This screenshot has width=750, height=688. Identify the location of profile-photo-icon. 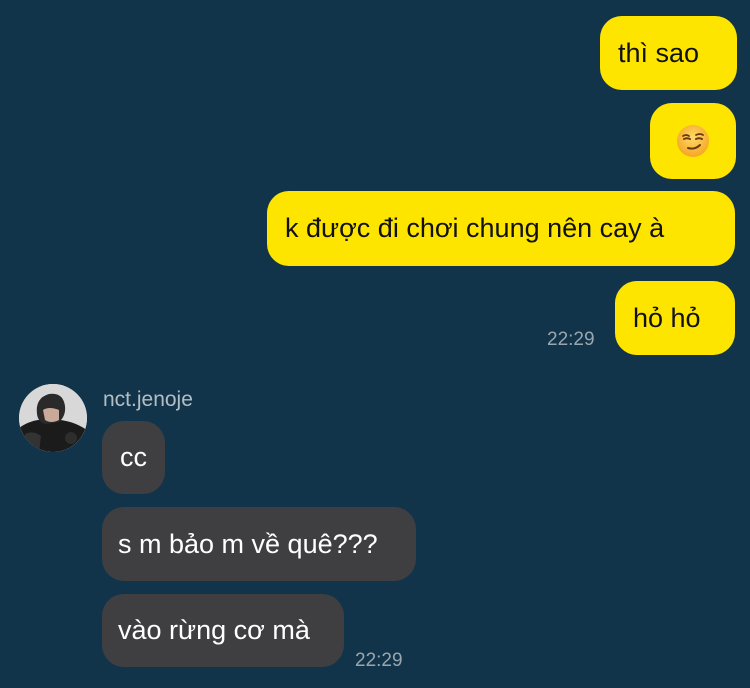
(53, 418).